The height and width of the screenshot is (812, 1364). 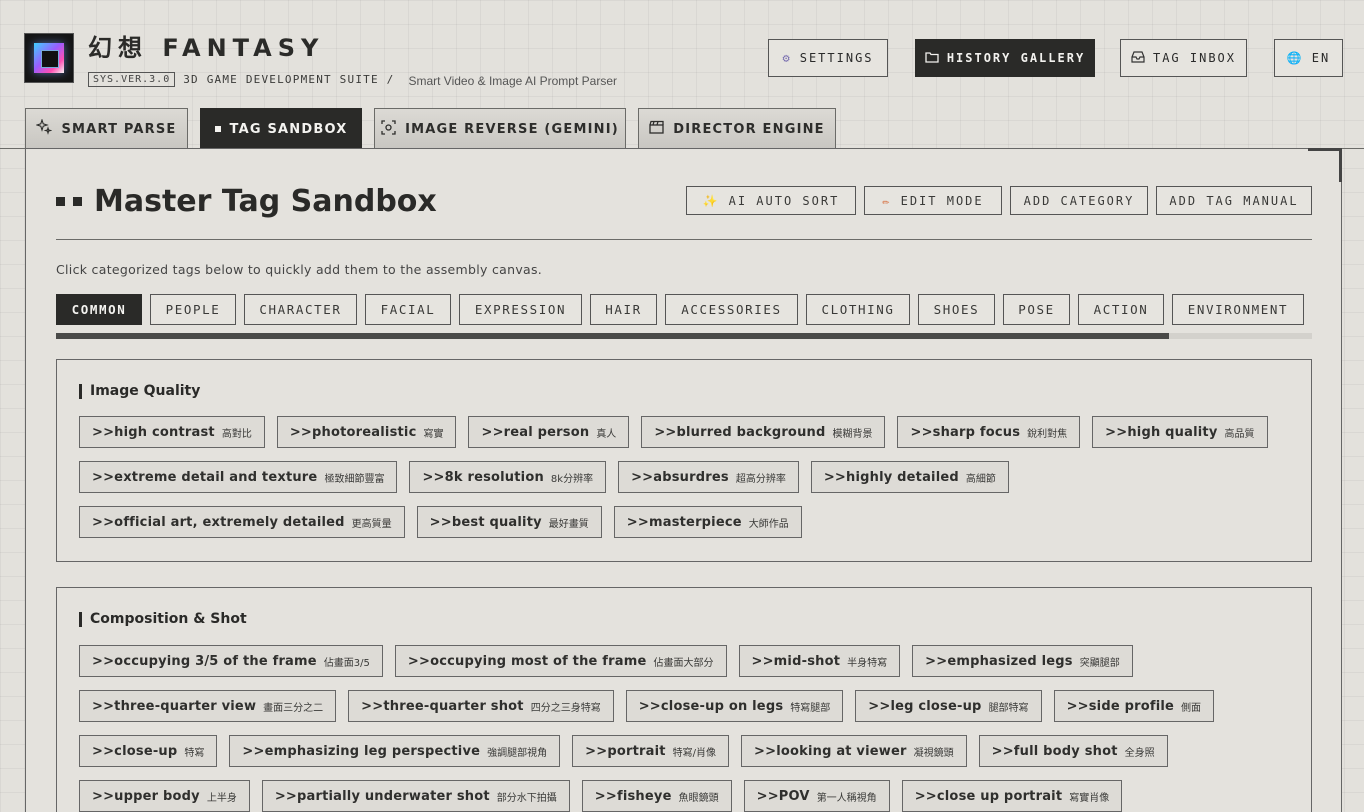 I want to click on tag-chip: >>close up portrait 寫實肖像, so click(x=1012, y=796).